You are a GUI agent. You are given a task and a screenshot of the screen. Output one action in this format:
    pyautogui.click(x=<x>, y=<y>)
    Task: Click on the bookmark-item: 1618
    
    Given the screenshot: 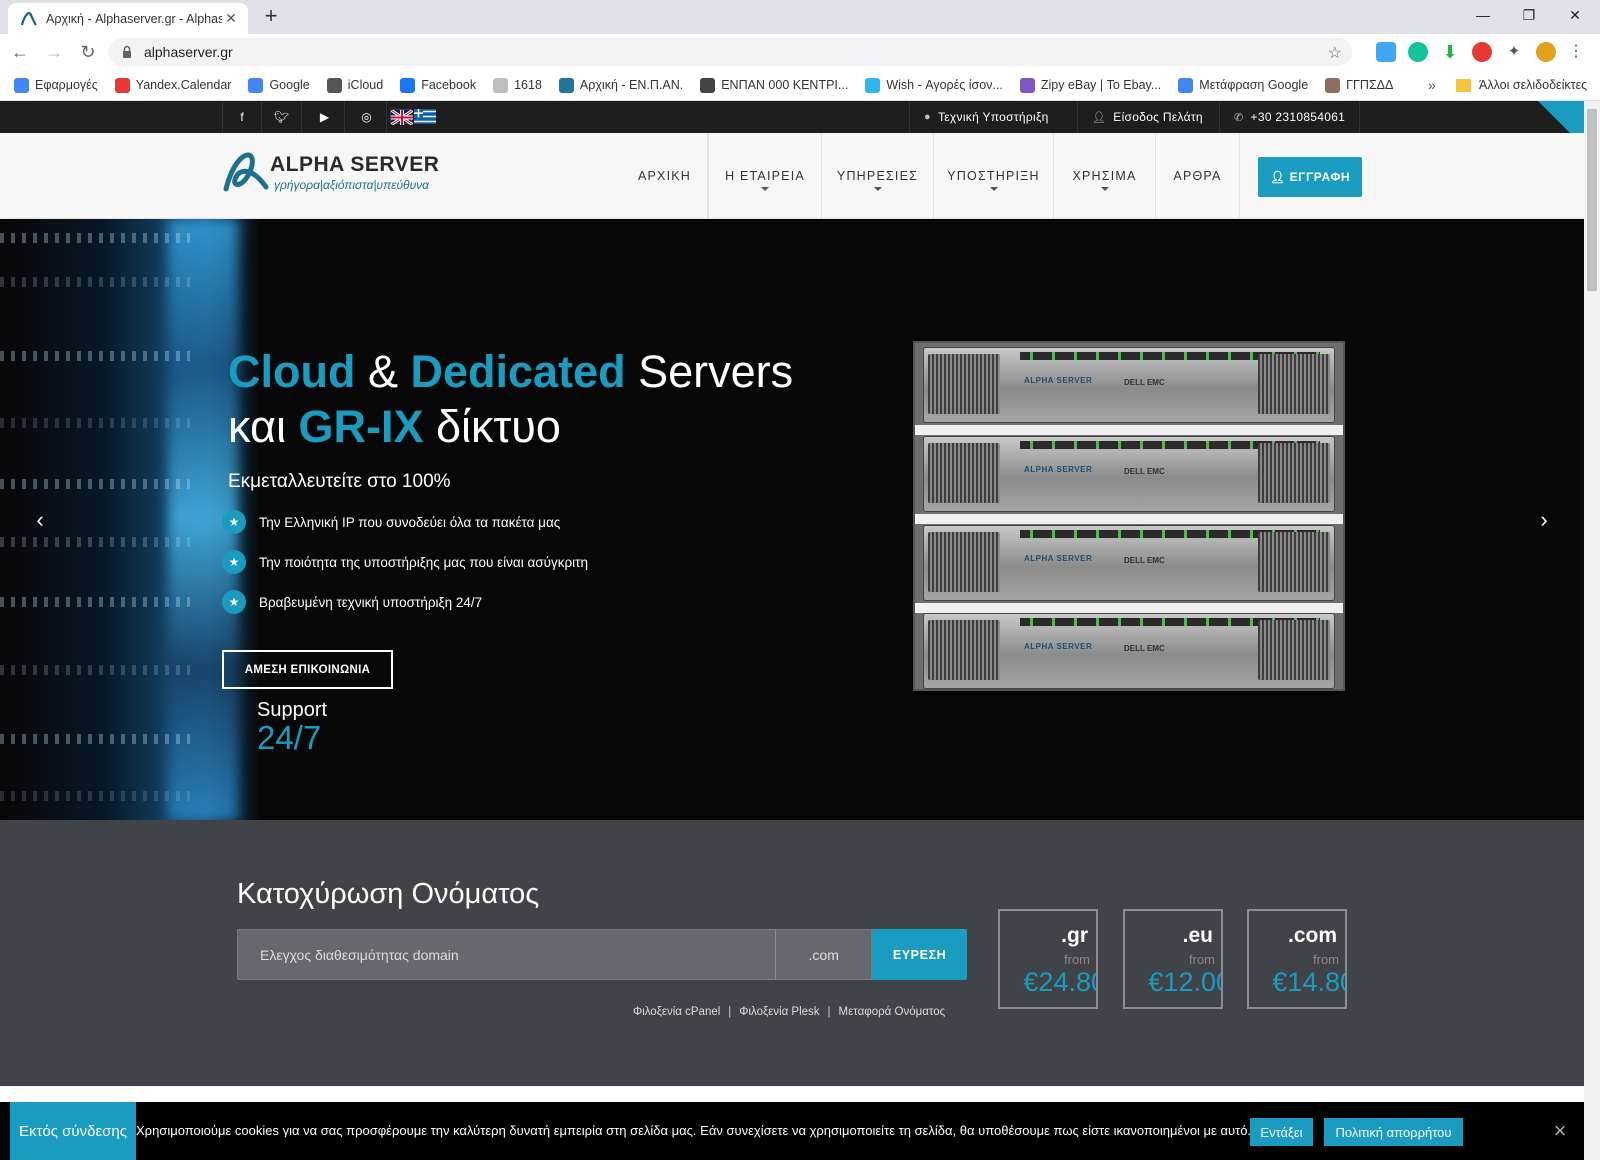 What is the action you would take?
    pyautogui.click(x=517, y=85)
    